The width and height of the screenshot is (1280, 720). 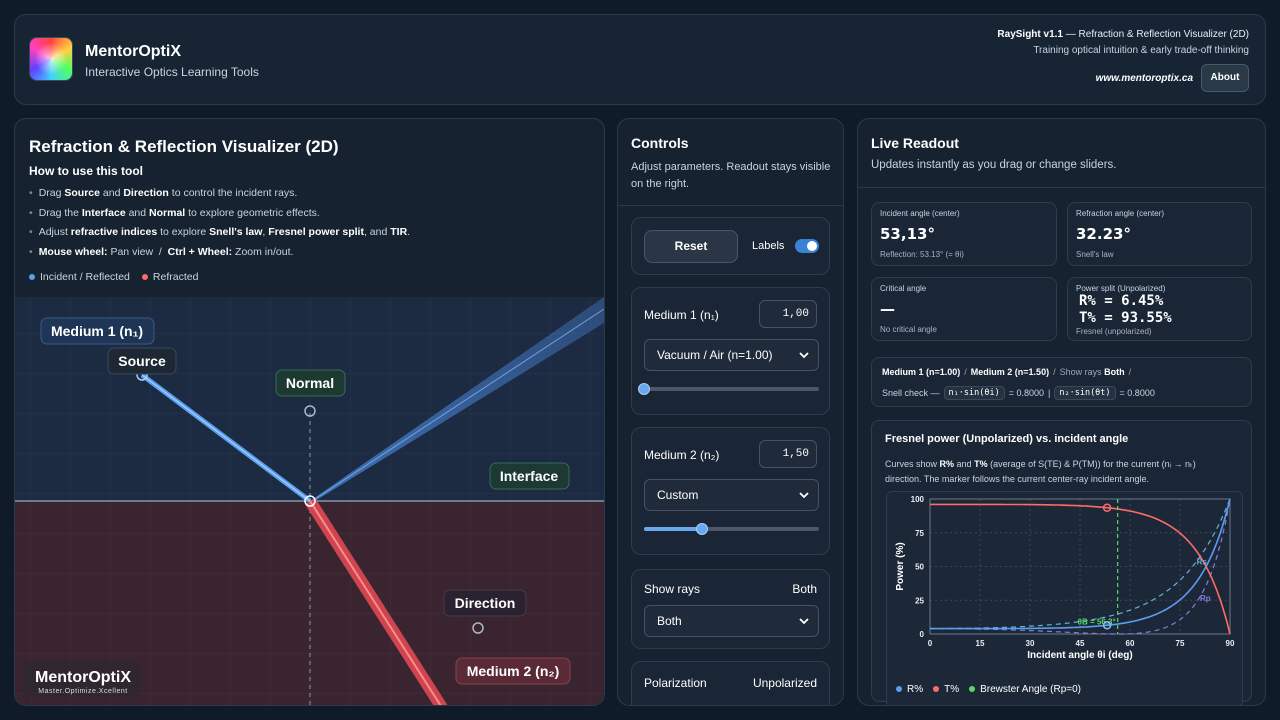 What do you see at coordinates (1205, 598) in the screenshot?
I see `rp-series-label: Rp` at bounding box center [1205, 598].